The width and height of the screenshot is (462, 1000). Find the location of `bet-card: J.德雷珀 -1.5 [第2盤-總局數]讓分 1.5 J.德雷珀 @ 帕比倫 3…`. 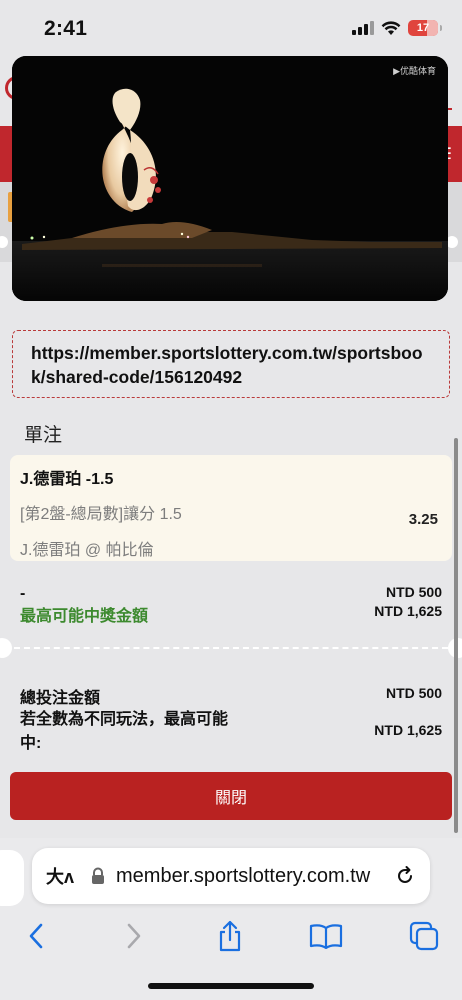

bet-card: J.德雷珀 -1.5 [第2盤-總局數]讓分 1.5 J.德雷珀 @ 帕比倫 3… is located at coordinates (231, 508).